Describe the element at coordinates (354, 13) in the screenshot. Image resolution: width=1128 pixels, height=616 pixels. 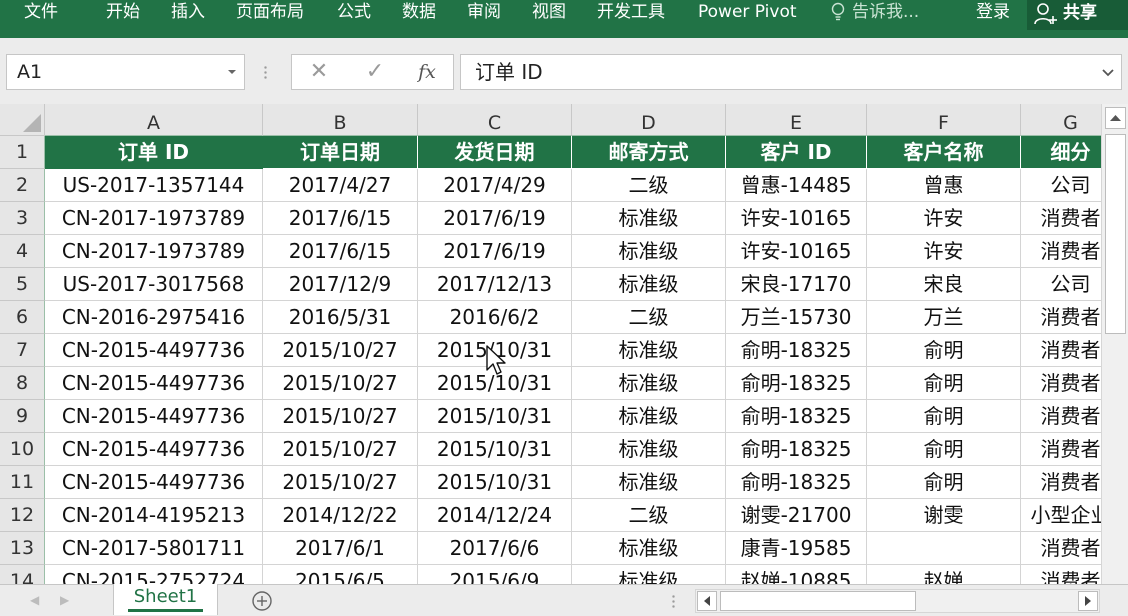
I see `tab-formulas: 公式` at that location.